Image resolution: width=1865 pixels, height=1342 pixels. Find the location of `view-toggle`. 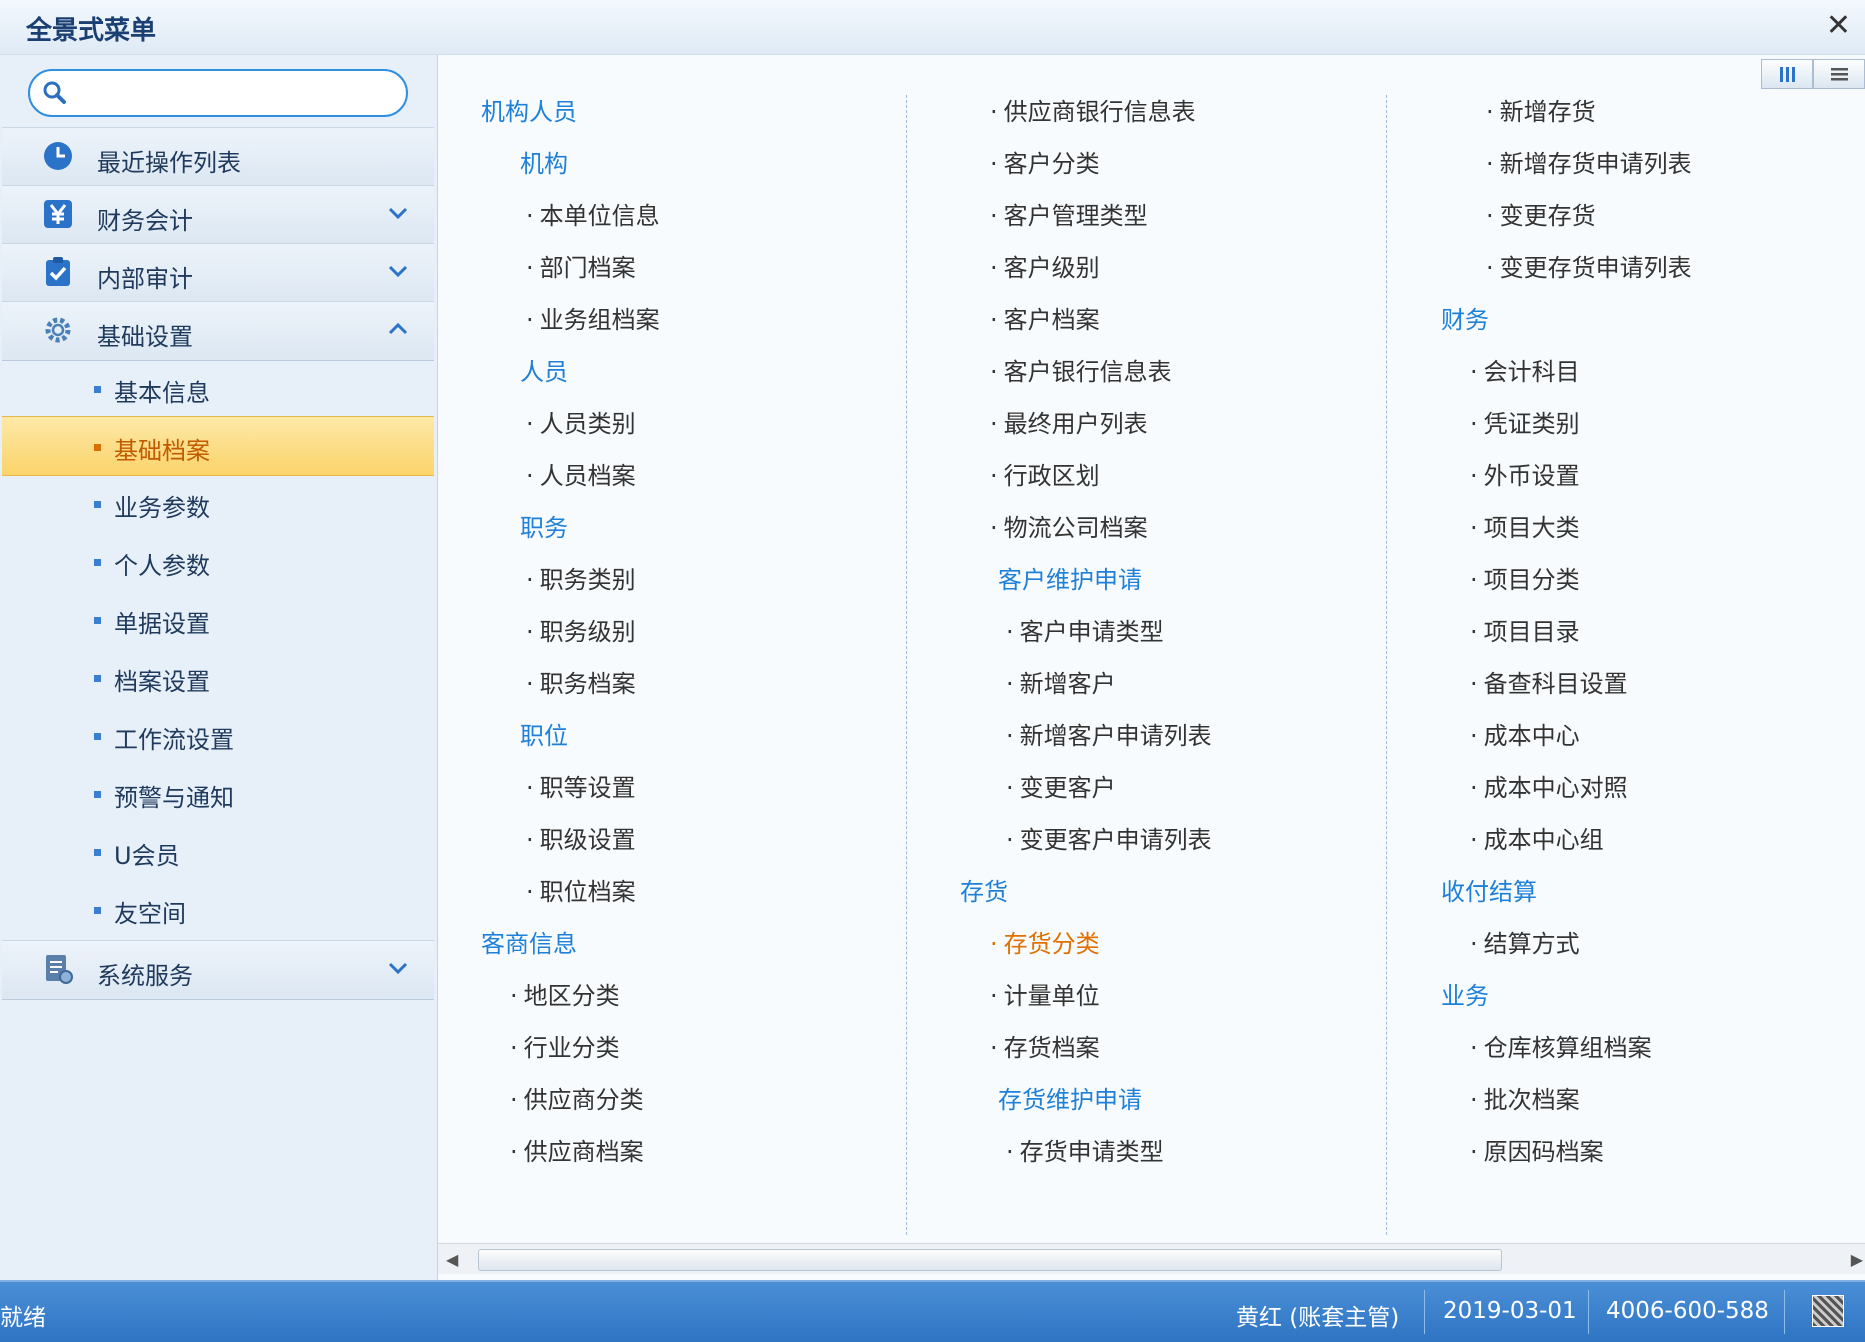

view-toggle is located at coordinates (1813, 75).